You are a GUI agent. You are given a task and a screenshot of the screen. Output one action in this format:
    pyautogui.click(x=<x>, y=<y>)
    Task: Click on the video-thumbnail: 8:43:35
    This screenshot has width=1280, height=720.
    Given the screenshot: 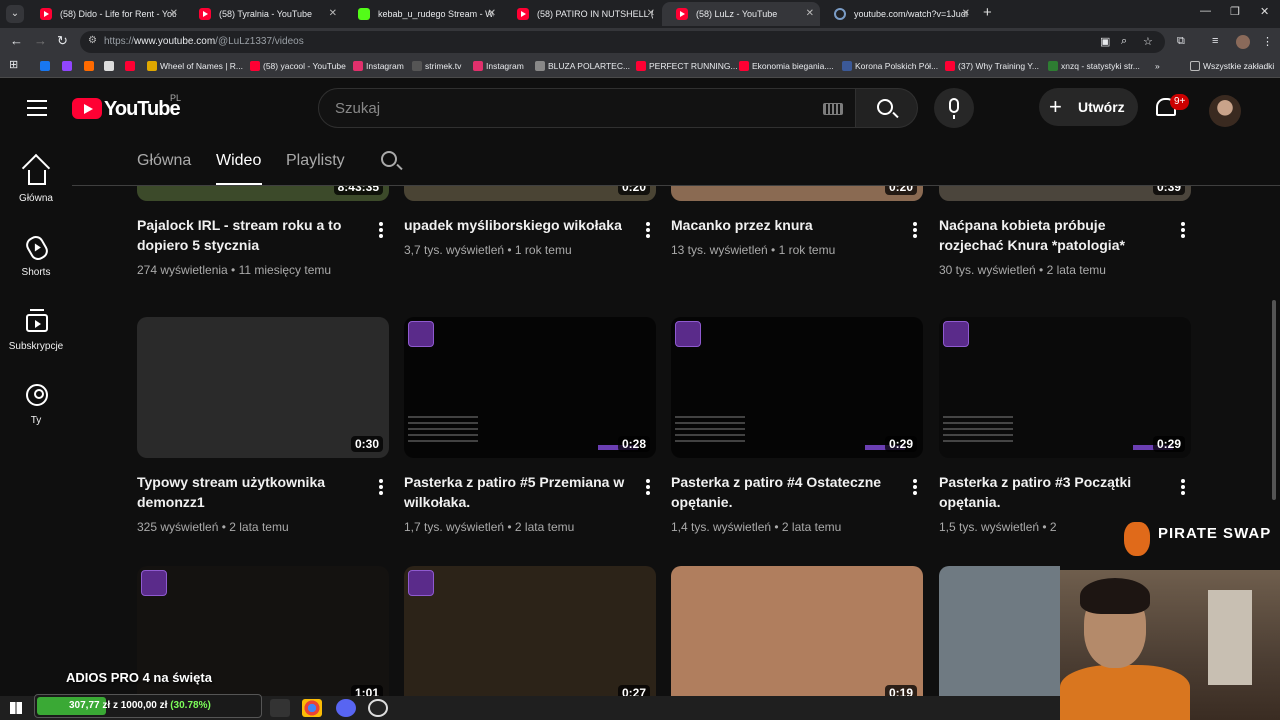 What is the action you would take?
    pyautogui.click(x=263, y=193)
    